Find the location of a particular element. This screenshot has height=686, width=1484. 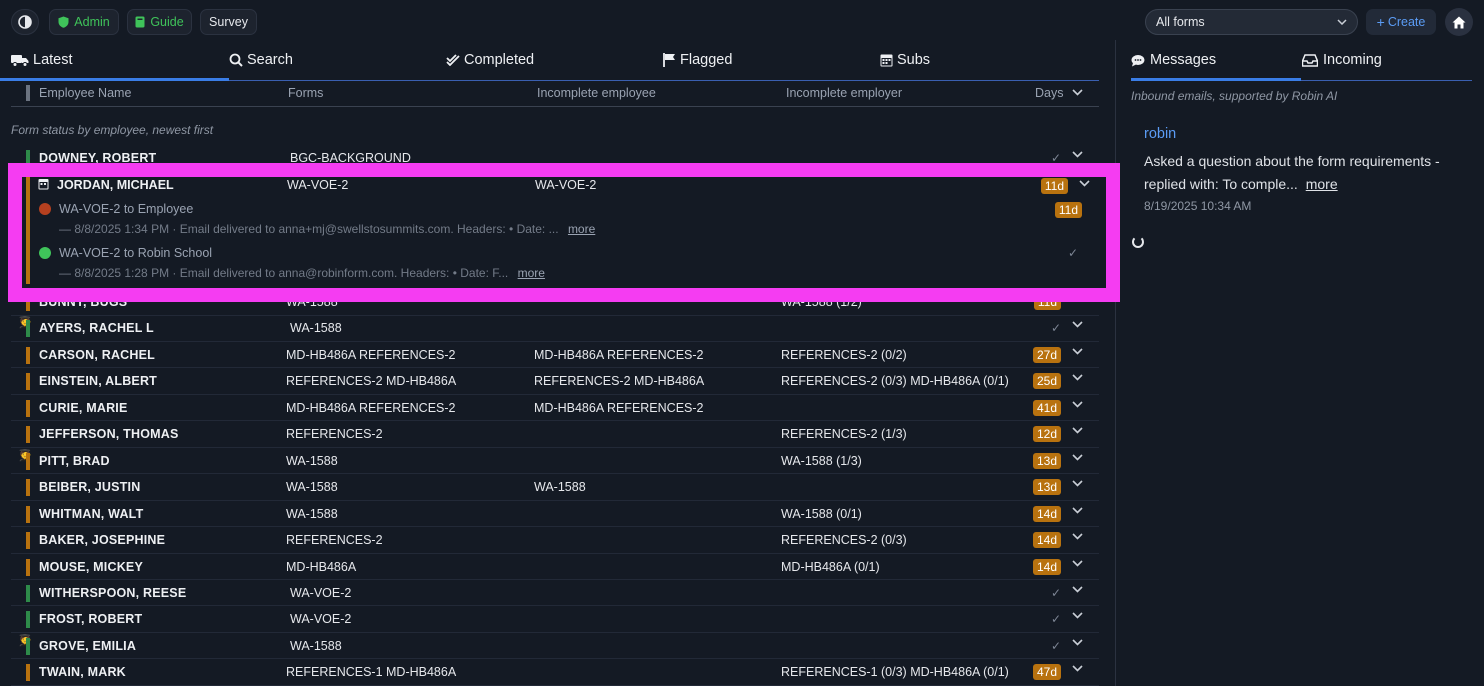

forms-cell: REFERENCES-2 is located at coordinates (334, 434).